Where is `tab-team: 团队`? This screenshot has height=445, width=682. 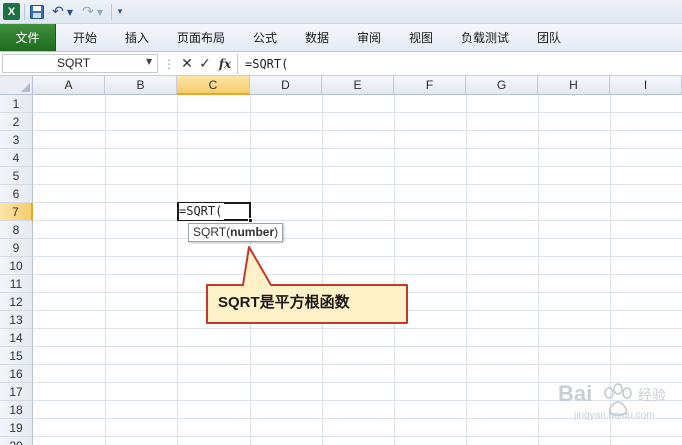
tab-team: 团队 is located at coordinates (549, 37).